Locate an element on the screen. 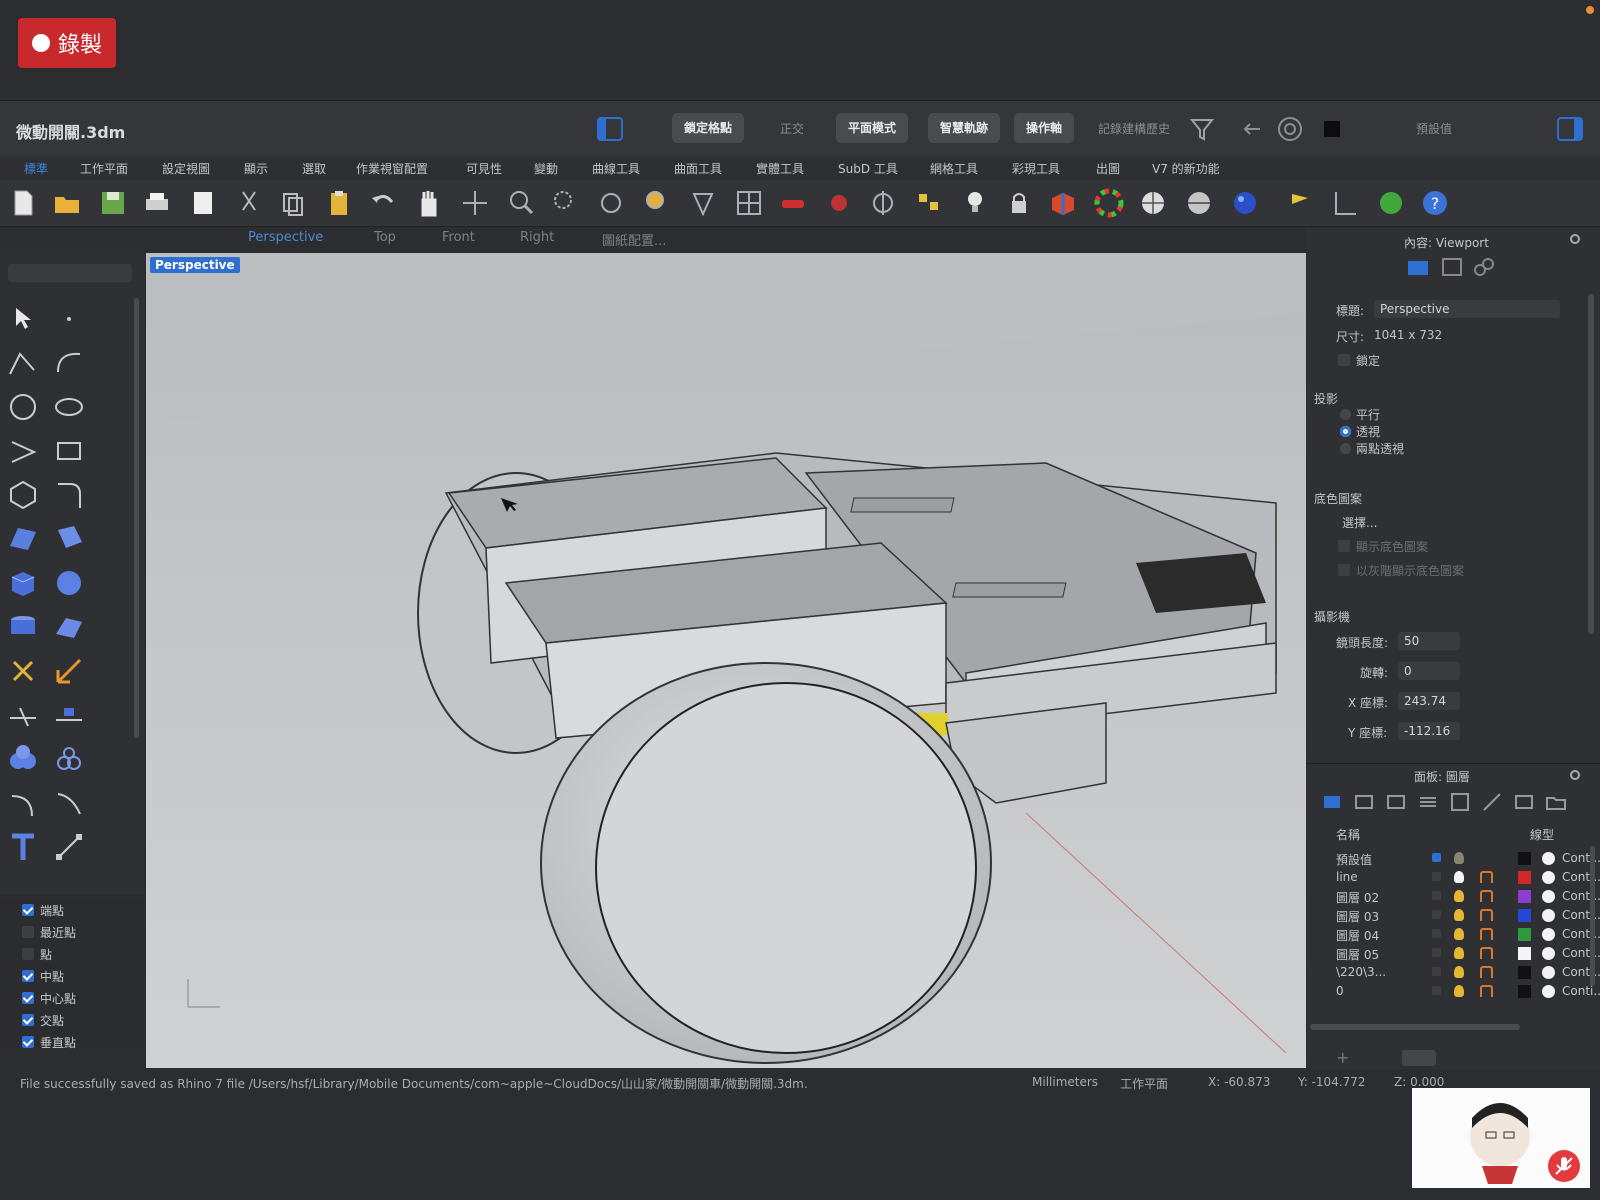 This screenshot has width=1600, height=1200. sublayer-icon is located at coordinates (1364, 802).